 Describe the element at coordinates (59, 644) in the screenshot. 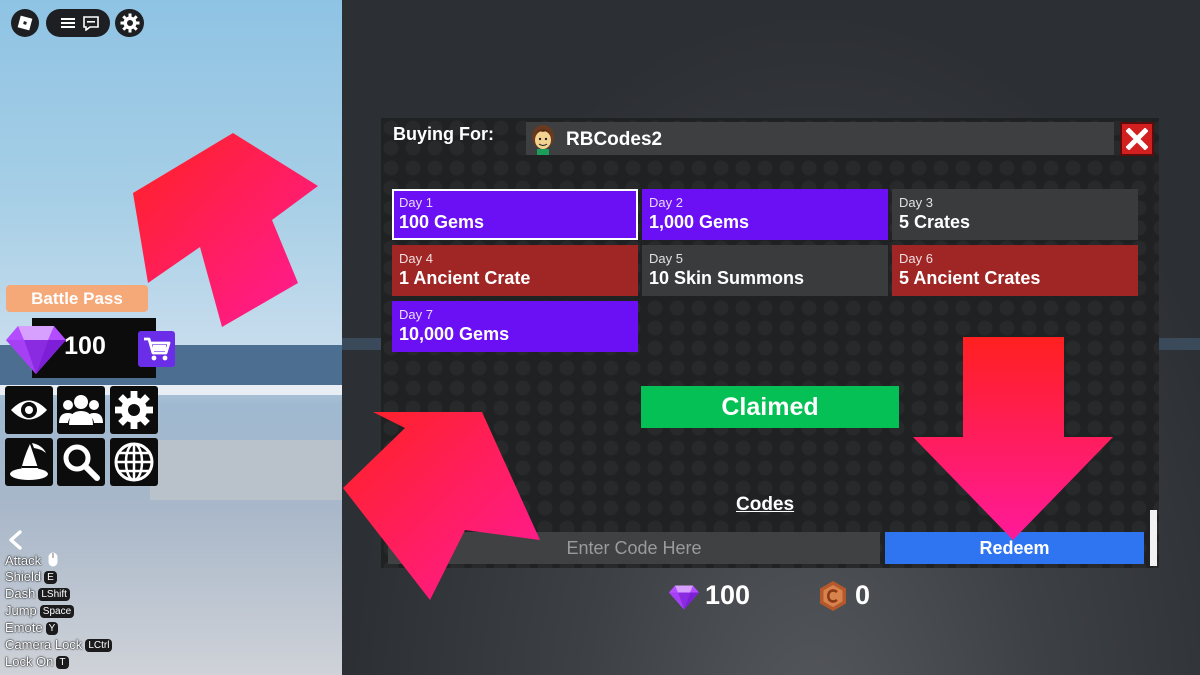

I see `control-row-camera-lock: Camera Lock LCtrl` at that location.